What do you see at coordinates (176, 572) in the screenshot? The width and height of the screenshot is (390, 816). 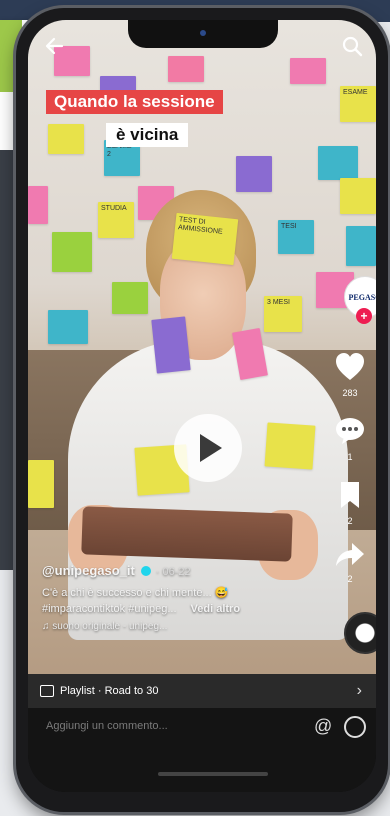 I see `post-date: 06-22` at bounding box center [176, 572].